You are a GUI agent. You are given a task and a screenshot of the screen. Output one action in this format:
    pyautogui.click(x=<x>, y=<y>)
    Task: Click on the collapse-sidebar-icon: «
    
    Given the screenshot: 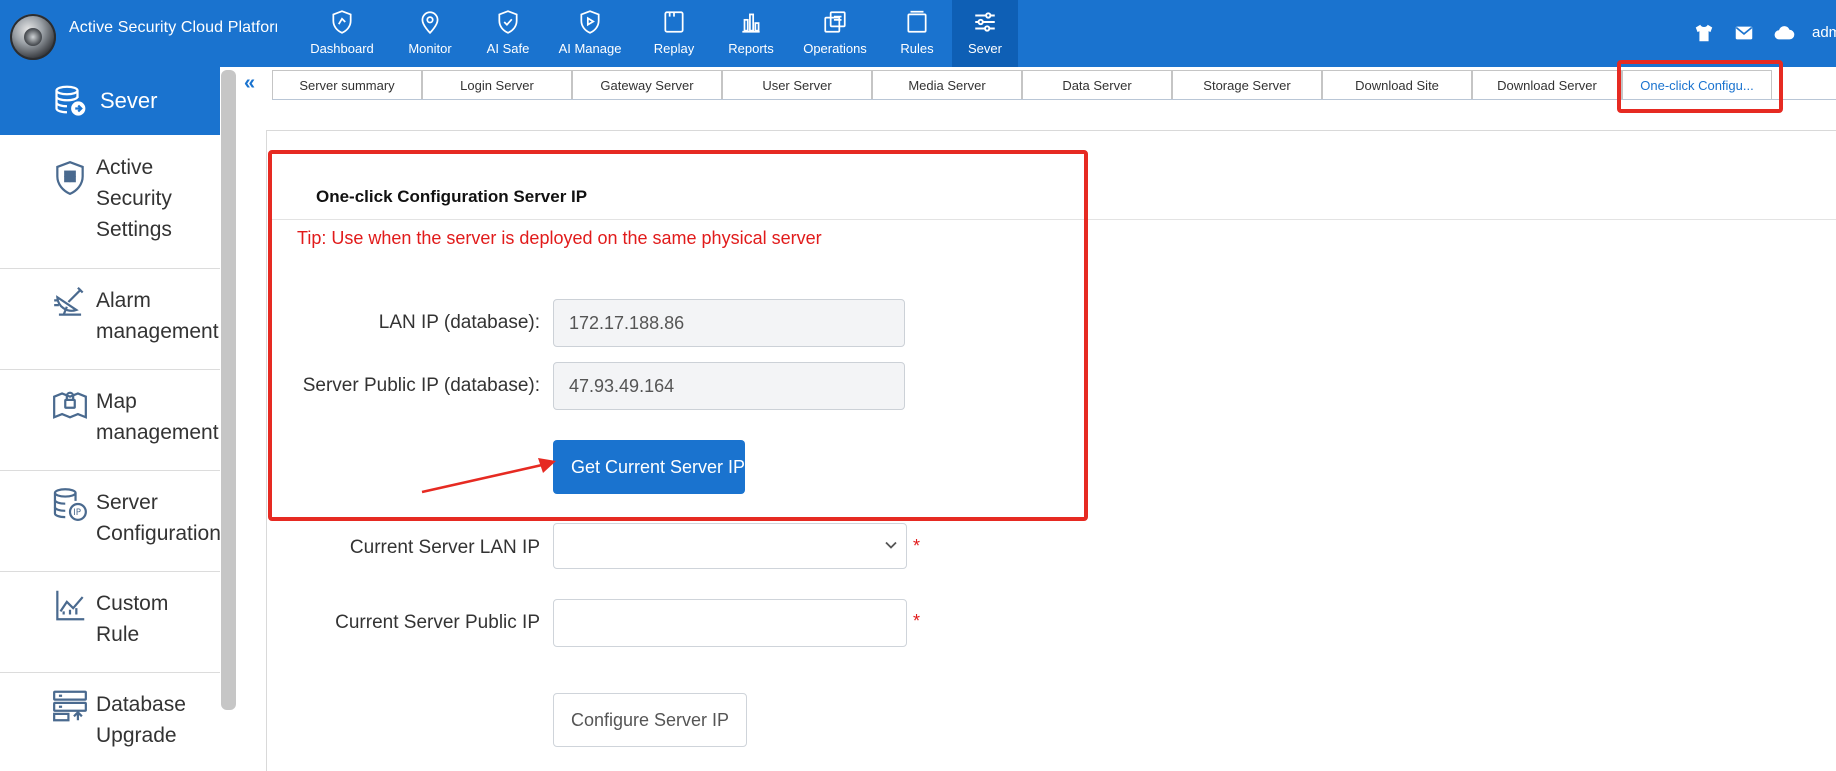 What is the action you would take?
    pyautogui.click(x=249, y=83)
    